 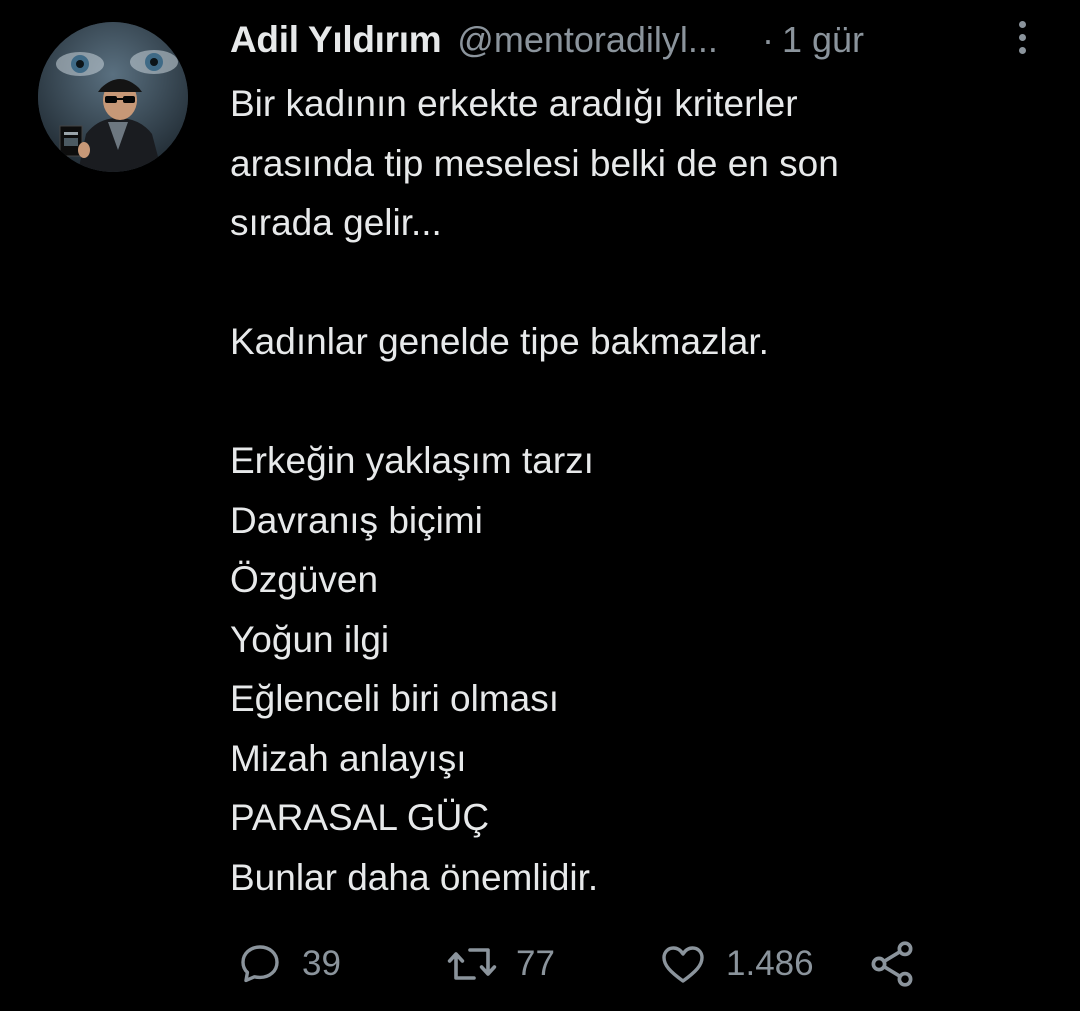 What do you see at coordinates (310, 639) in the screenshot?
I see `tweet-line: Yoğun ilgi` at bounding box center [310, 639].